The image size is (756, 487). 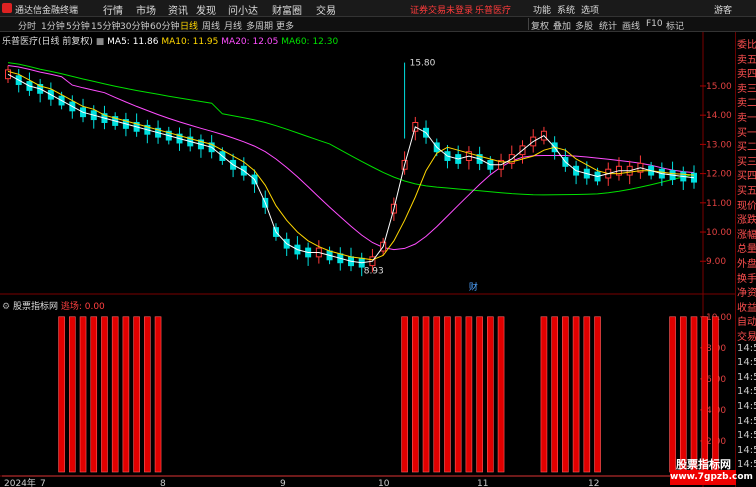 What do you see at coordinates (746, 279) in the screenshot?
I see `sidebar-item: 换手` at bounding box center [746, 279].